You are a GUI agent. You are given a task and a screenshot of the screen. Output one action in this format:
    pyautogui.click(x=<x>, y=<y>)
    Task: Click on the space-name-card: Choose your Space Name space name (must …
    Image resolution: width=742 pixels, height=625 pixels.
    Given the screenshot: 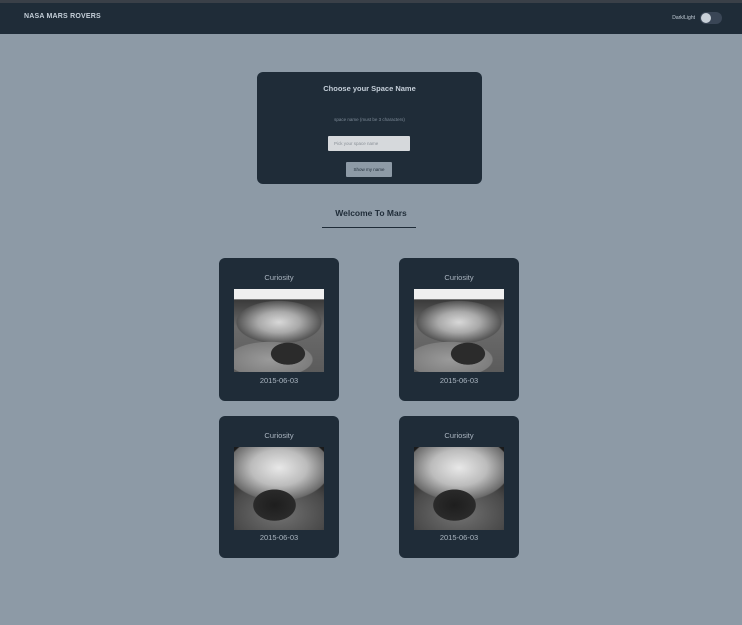 What is the action you would take?
    pyautogui.click(x=369, y=128)
    